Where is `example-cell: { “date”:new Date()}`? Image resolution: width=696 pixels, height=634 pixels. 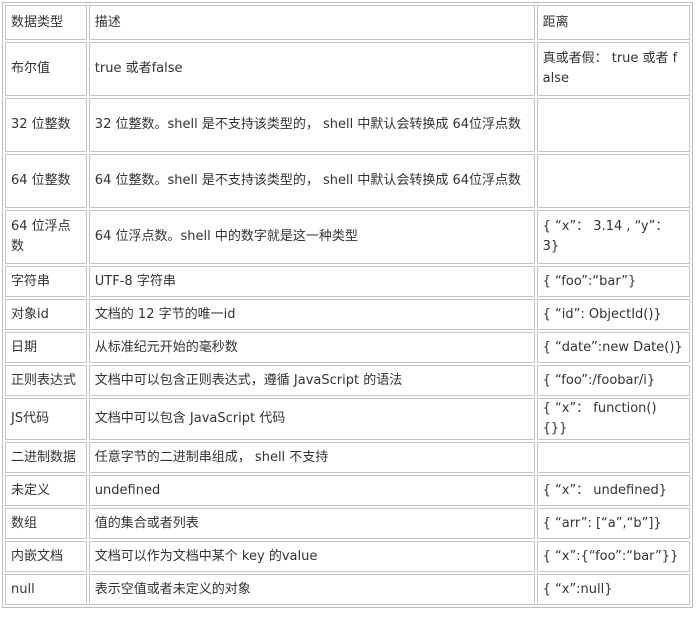
example-cell: { “date”:new Date()} is located at coordinates (613, 347).